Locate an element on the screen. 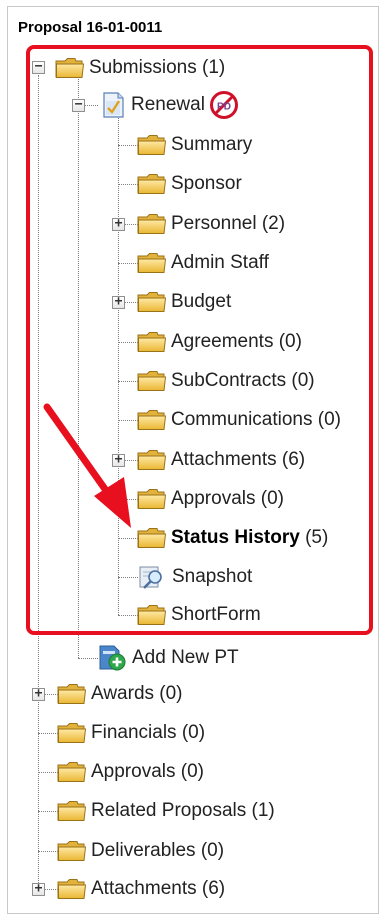  add-new-pt-link: Add New PT is located at coordinates (168, 658).